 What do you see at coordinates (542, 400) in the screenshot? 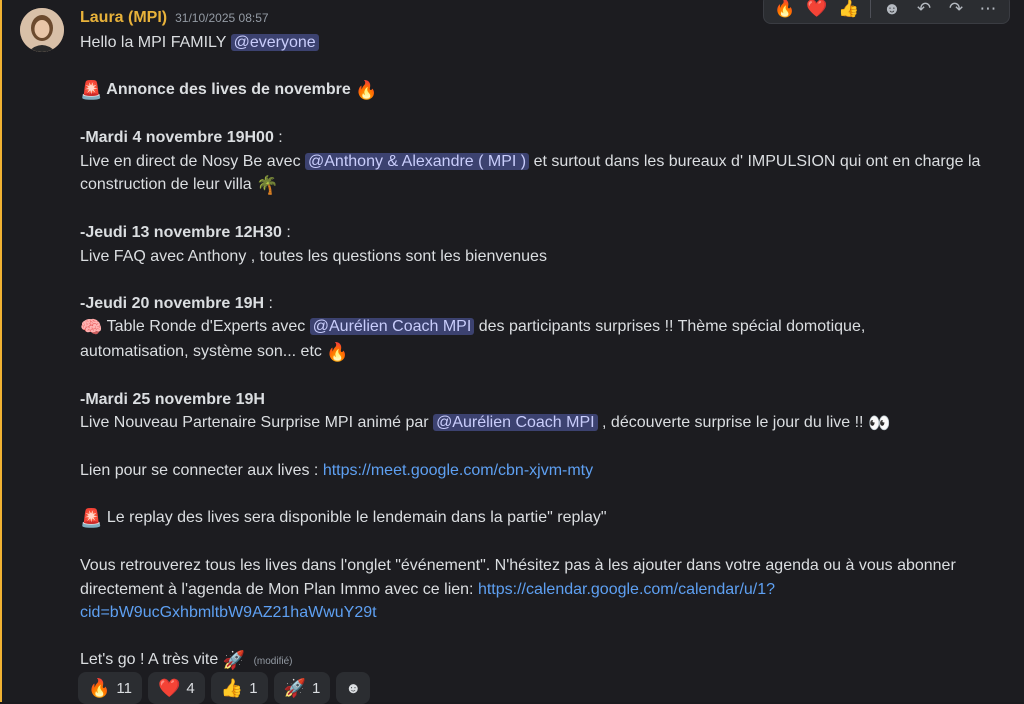
I see `event-4-date-line: -Mardi 25 novembre 19H` at bounding box center [542, 400].